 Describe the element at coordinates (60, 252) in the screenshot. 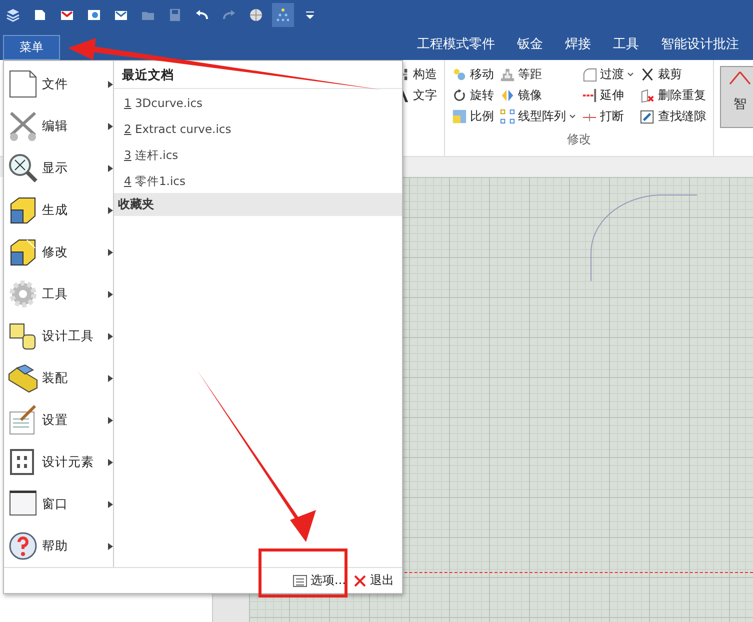

I see `menu-item: 修改` at that location.